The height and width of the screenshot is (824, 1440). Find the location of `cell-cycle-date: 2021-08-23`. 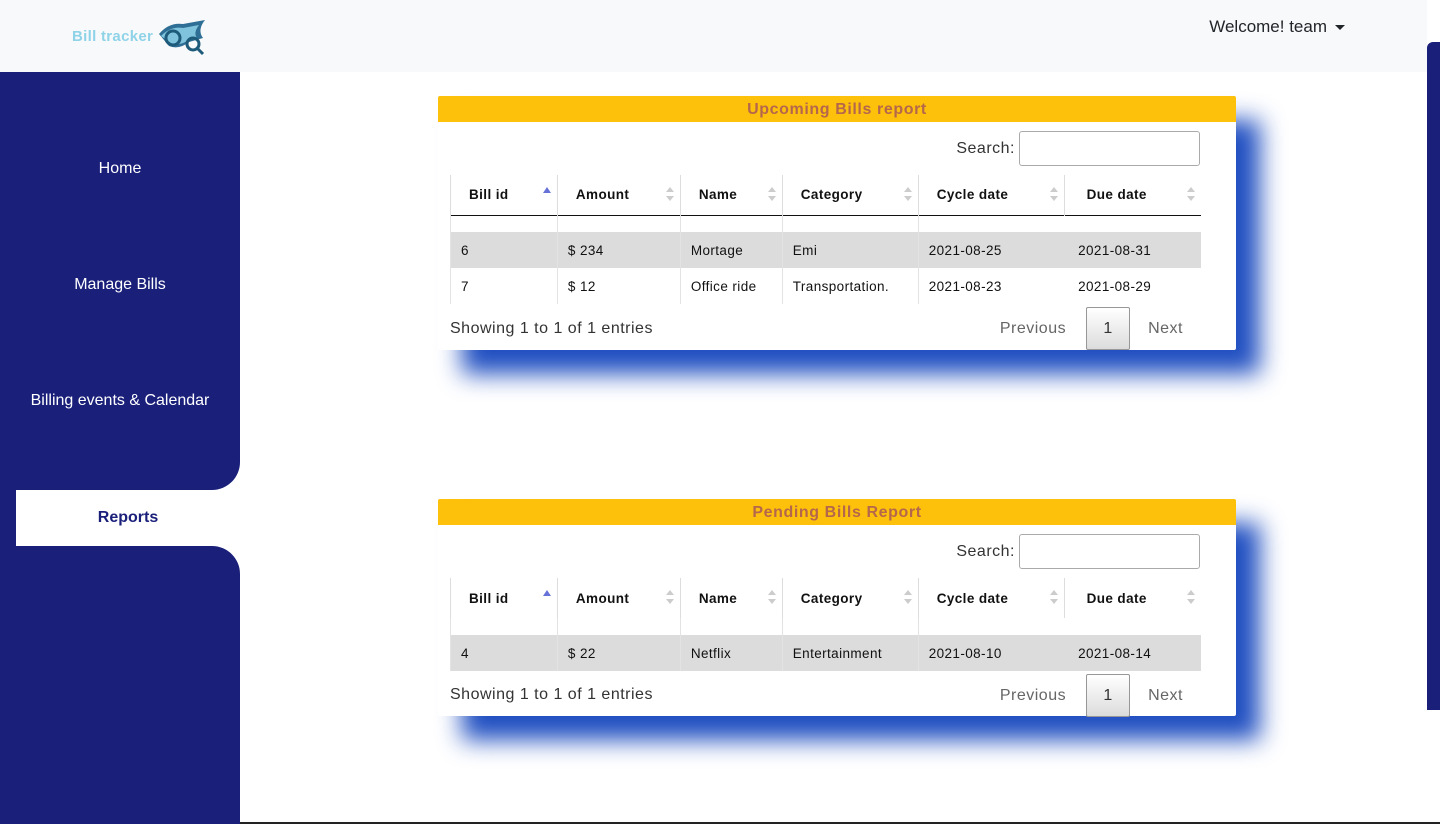

cell-cycle-date: 2021-08-23 is located at coordinates (991, 286).